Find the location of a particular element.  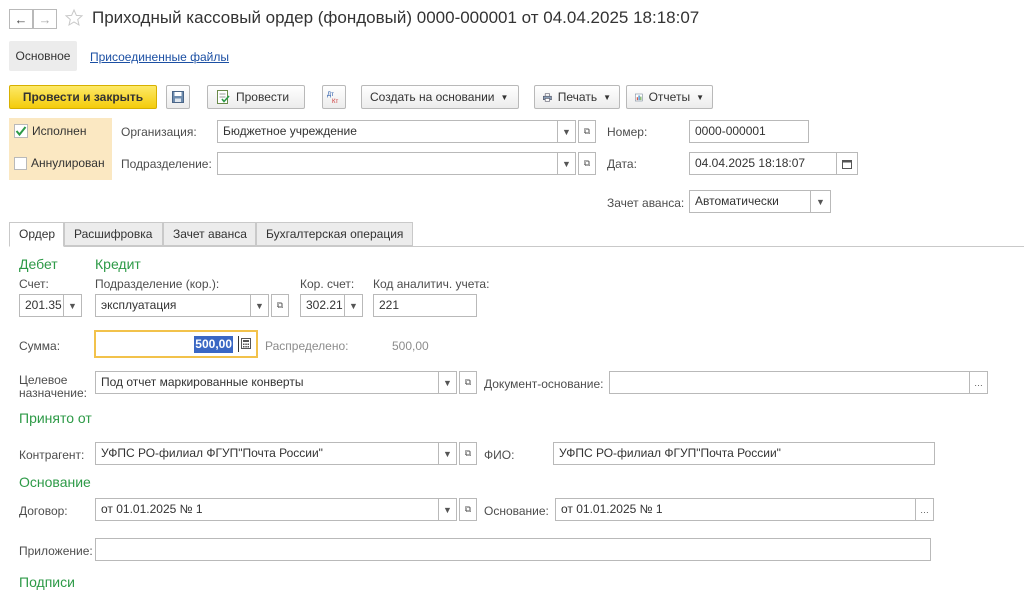

corr-dept-label: Подразделение (кор.): is located at coordinates (157, 284).